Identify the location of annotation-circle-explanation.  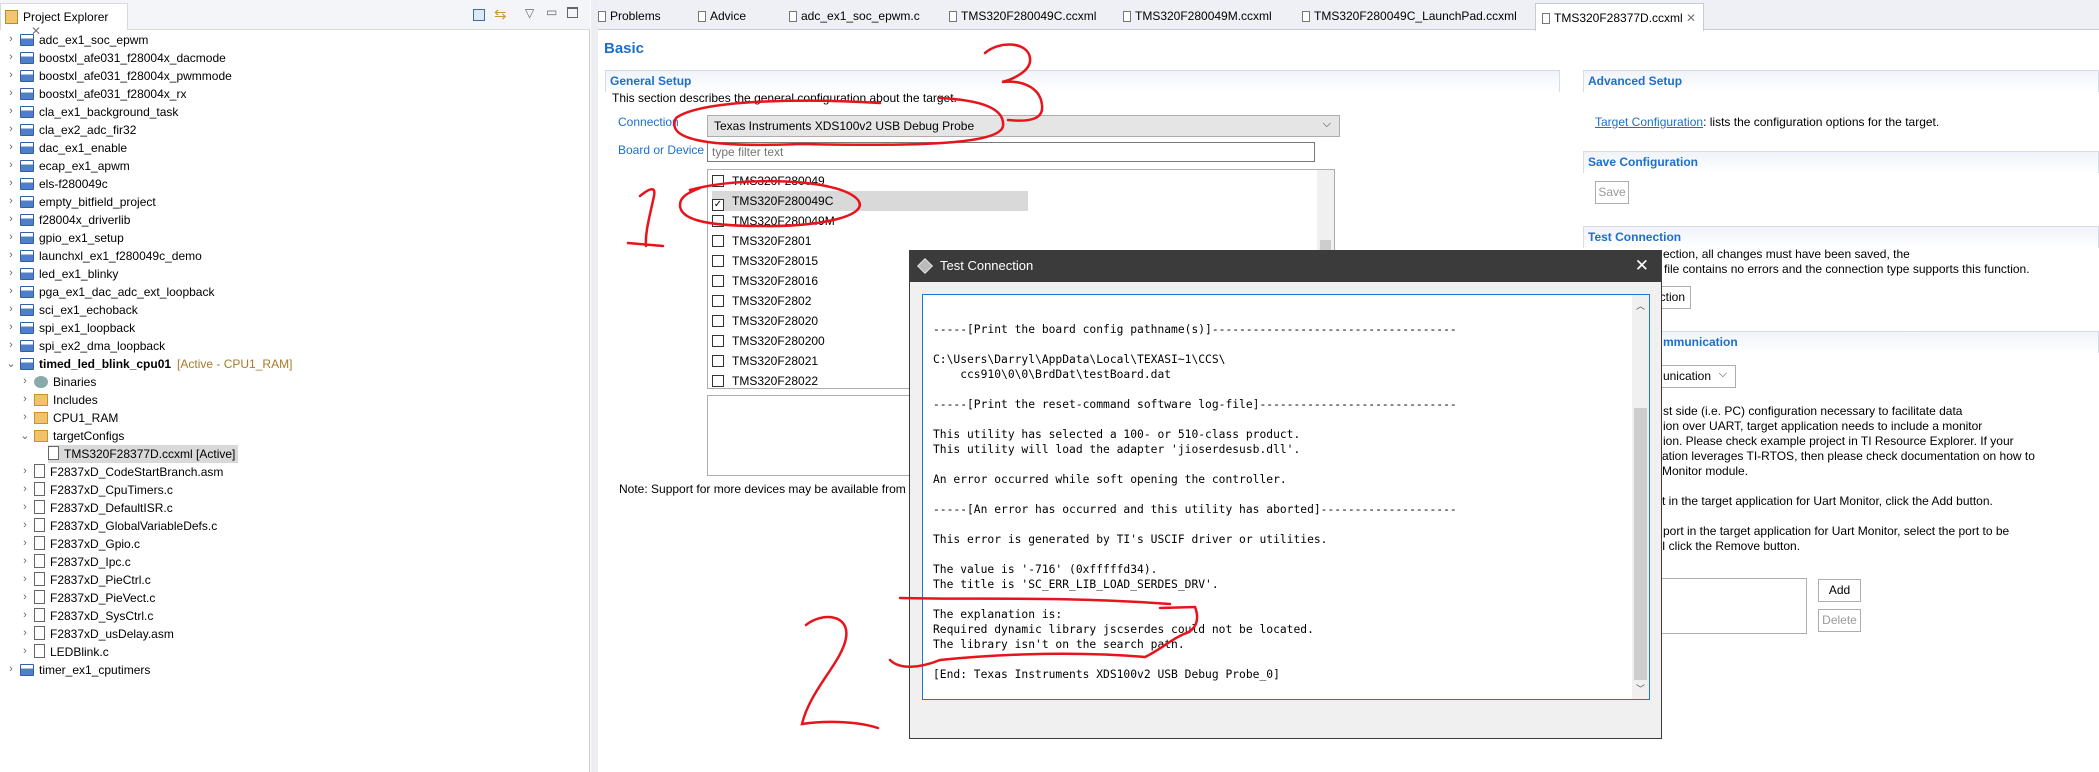
(1043, 632).